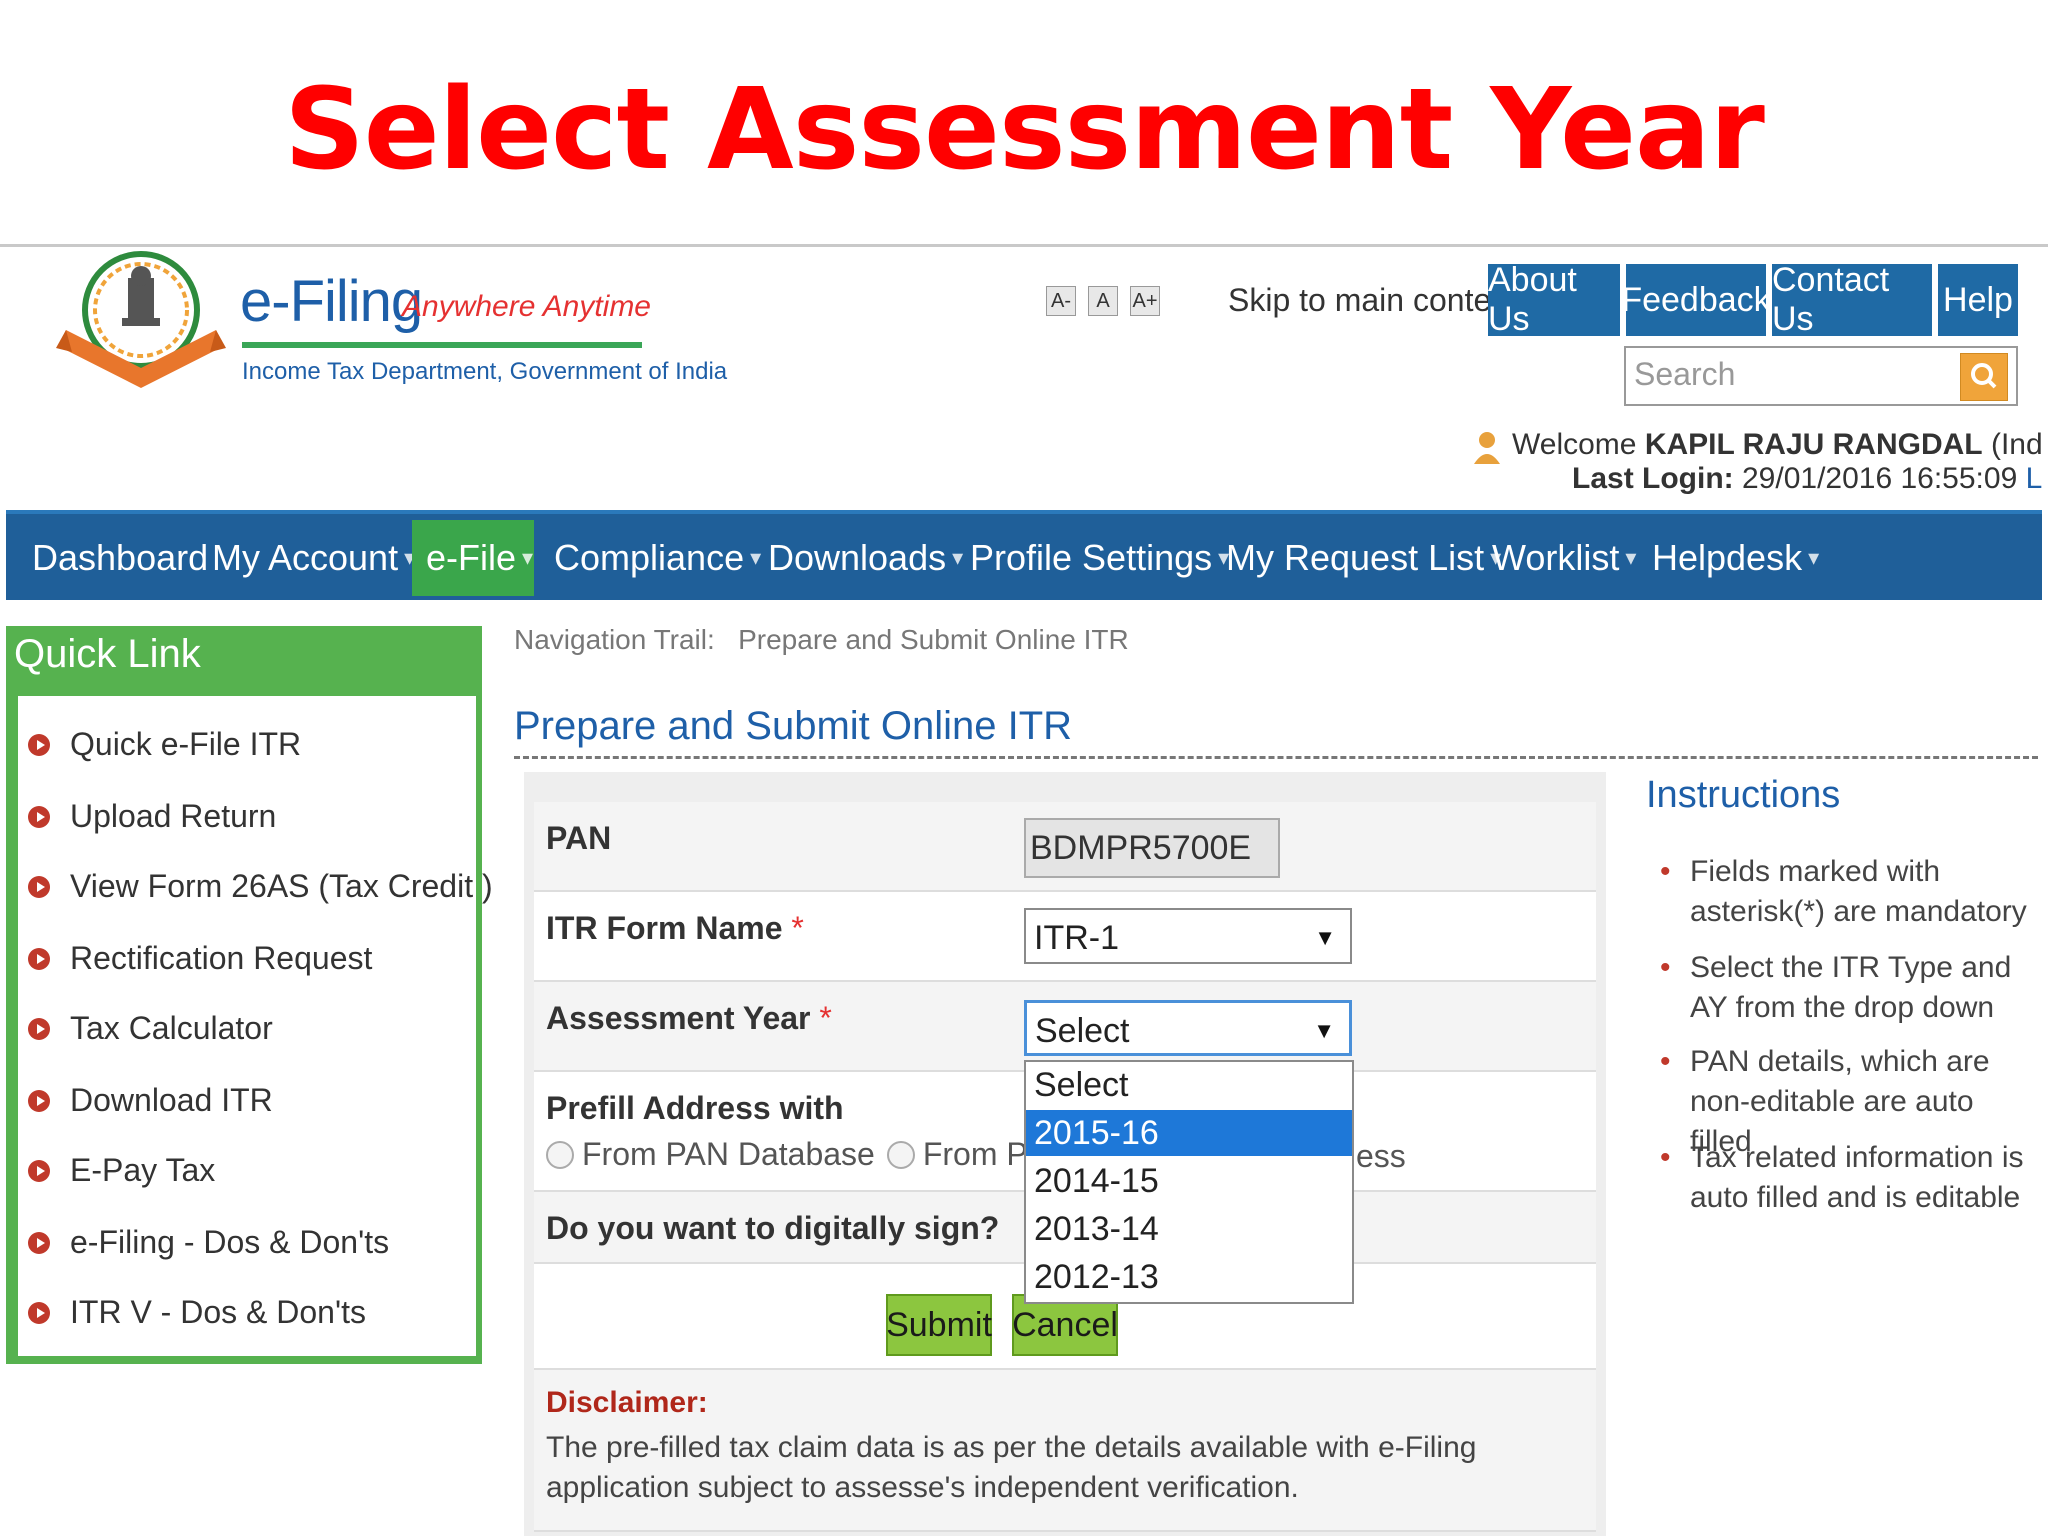 The image size is (2048, 1536). Describe the element at coordinates (939, 1325) in the screenshot. I see `submit-button: Submit` at that location.